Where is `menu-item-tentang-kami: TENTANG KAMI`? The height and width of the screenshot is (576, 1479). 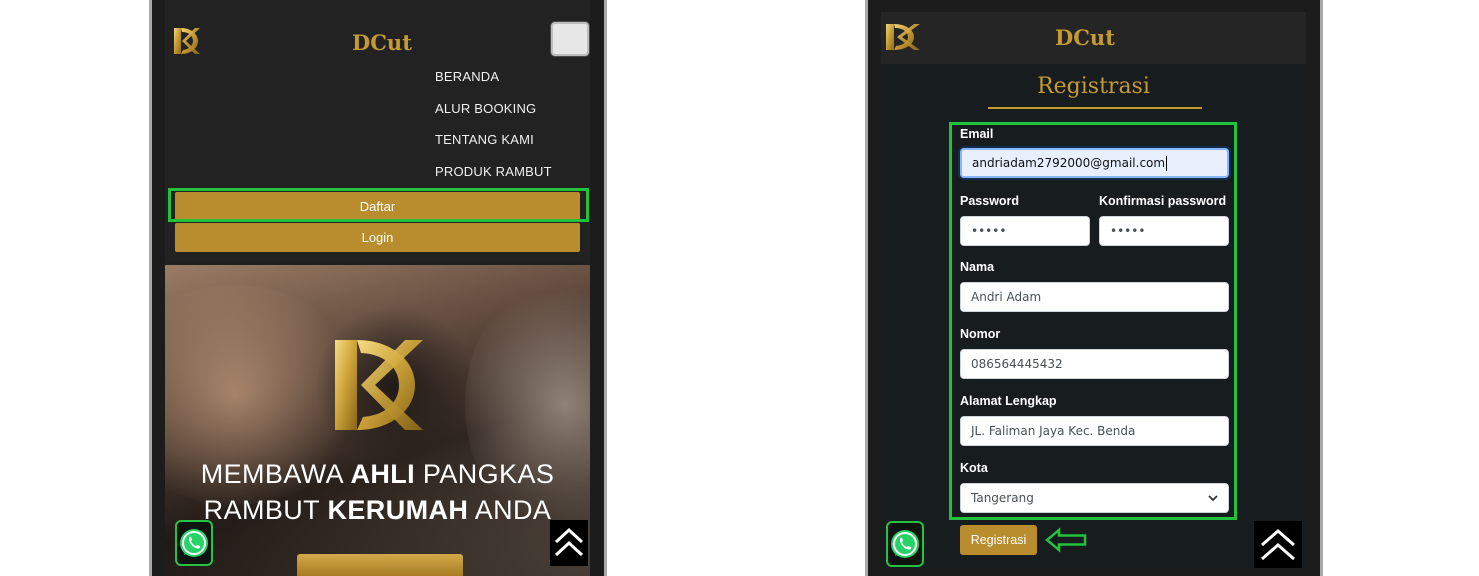 menu-item-tentang-kami: TENTANG KAMI is located at coordinates (484, 139).